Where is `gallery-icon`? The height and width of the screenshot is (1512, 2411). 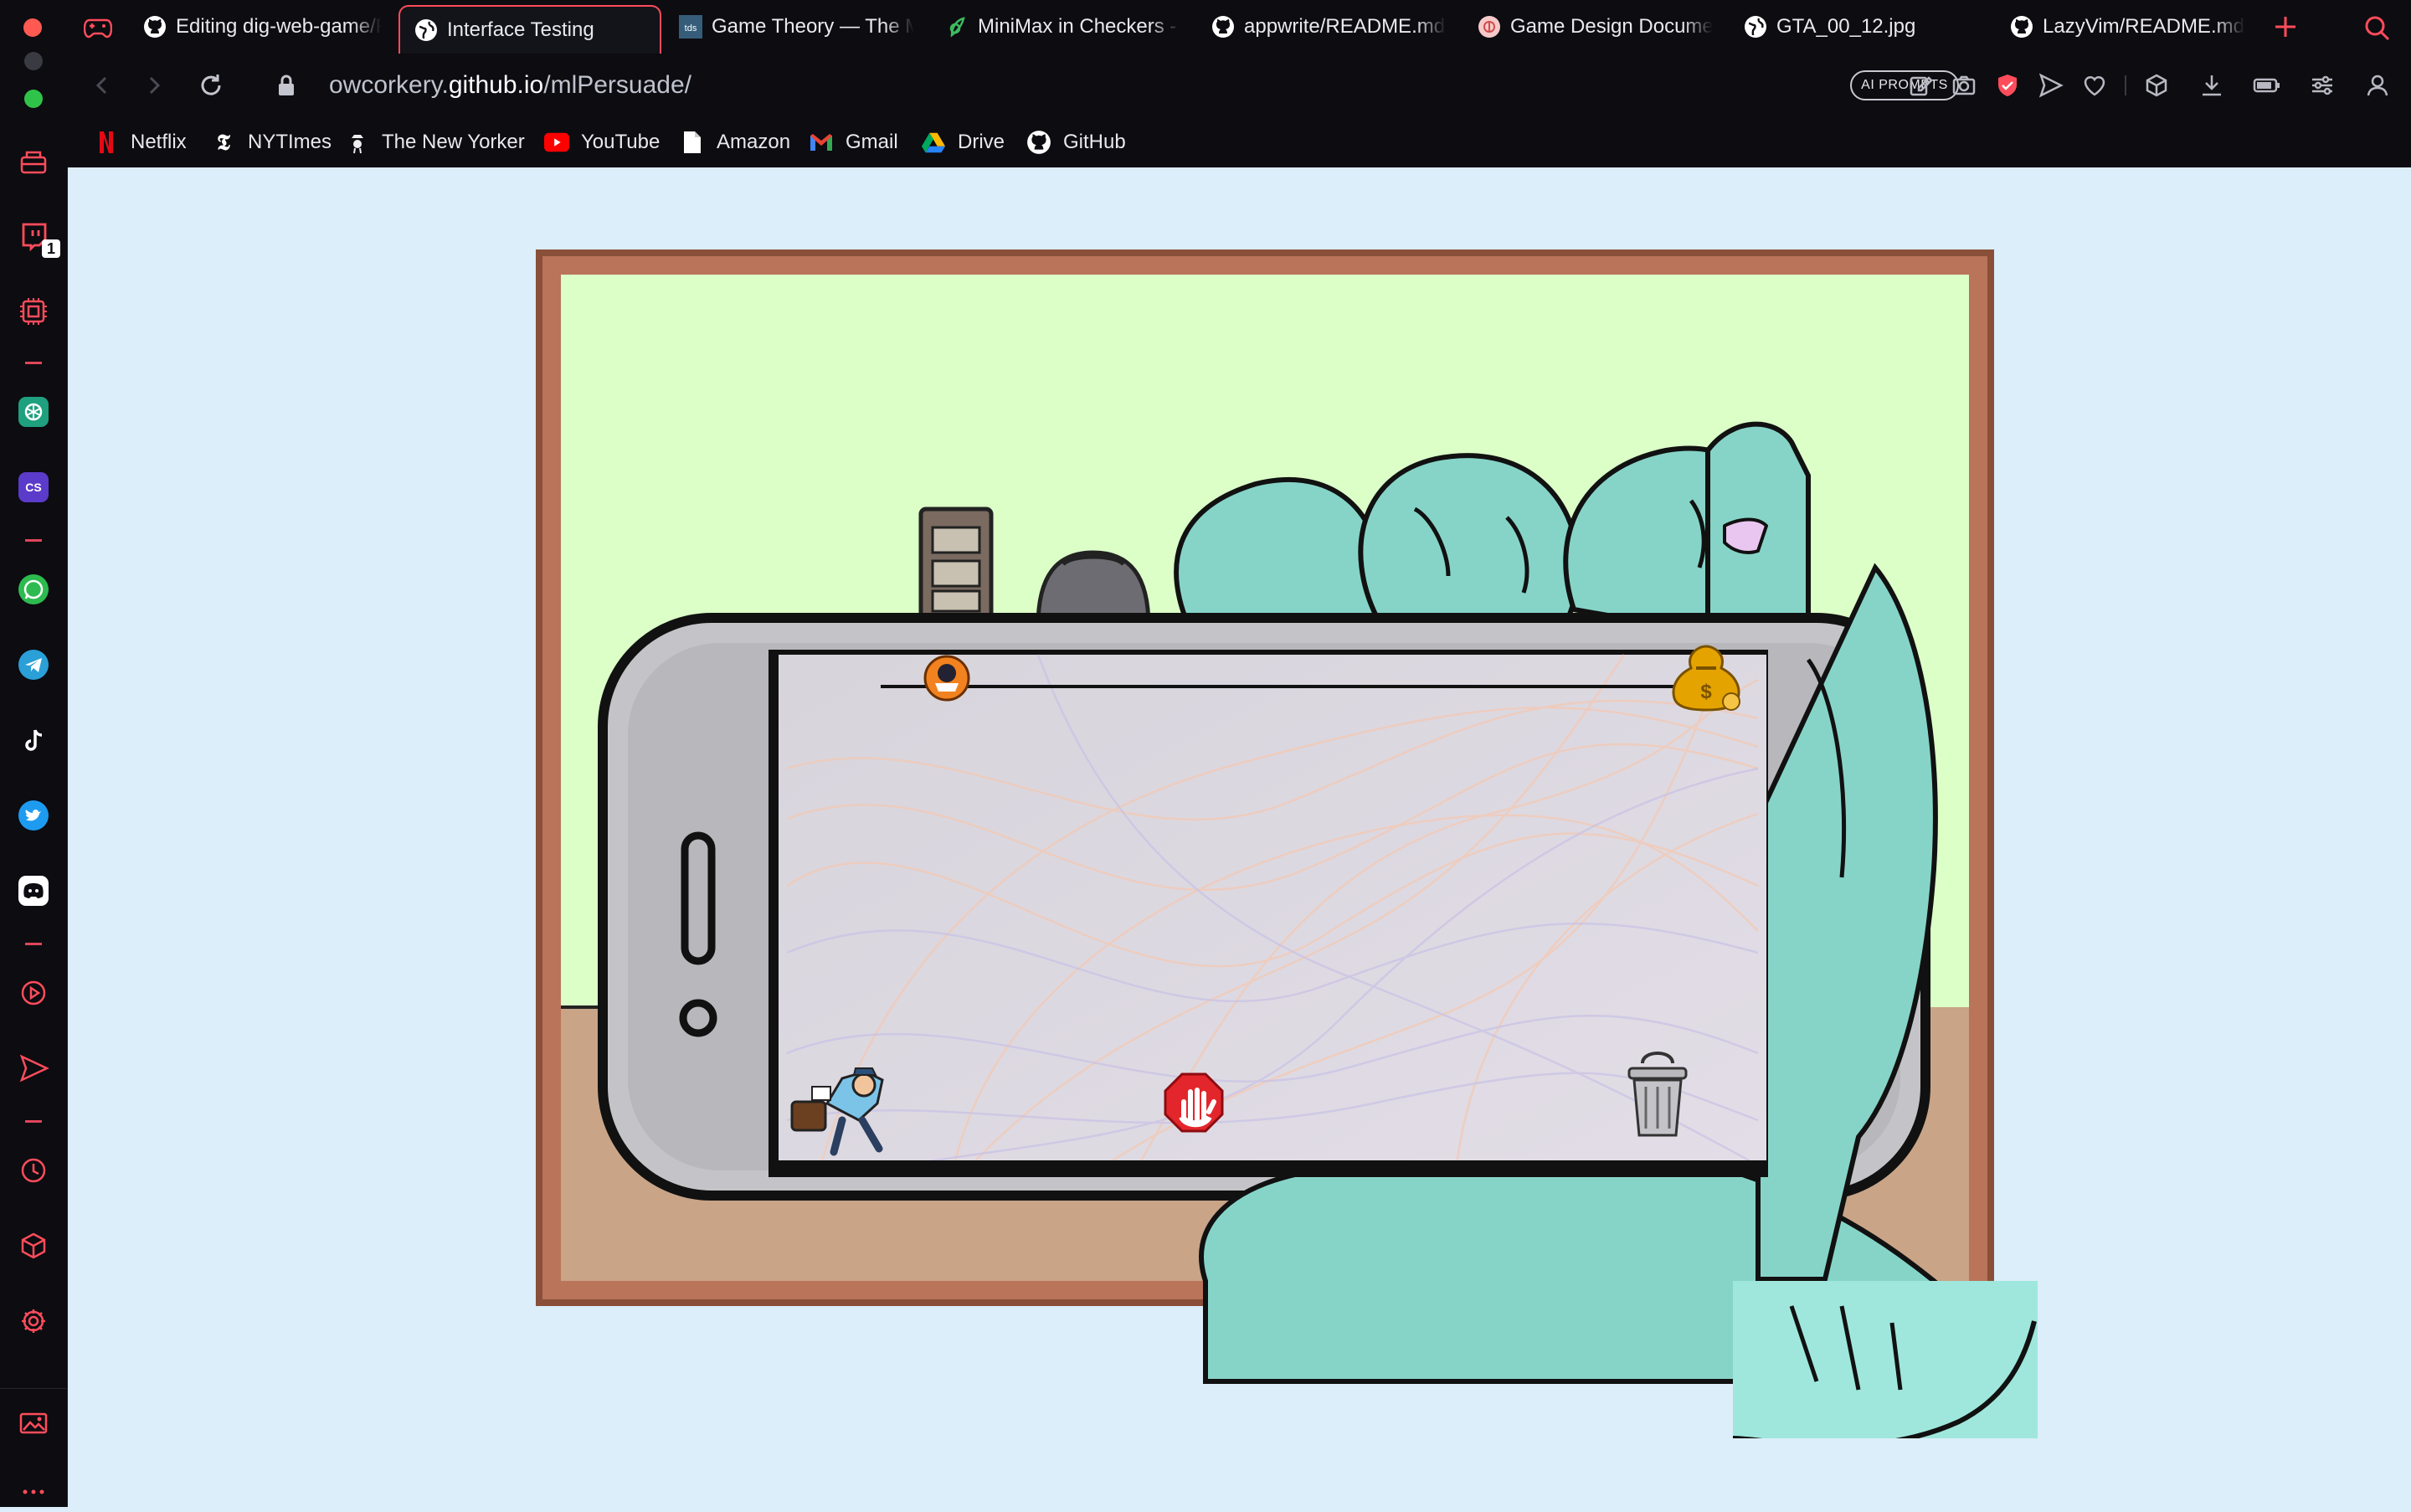 gallery-icon is located at coordinates (33, 1423).